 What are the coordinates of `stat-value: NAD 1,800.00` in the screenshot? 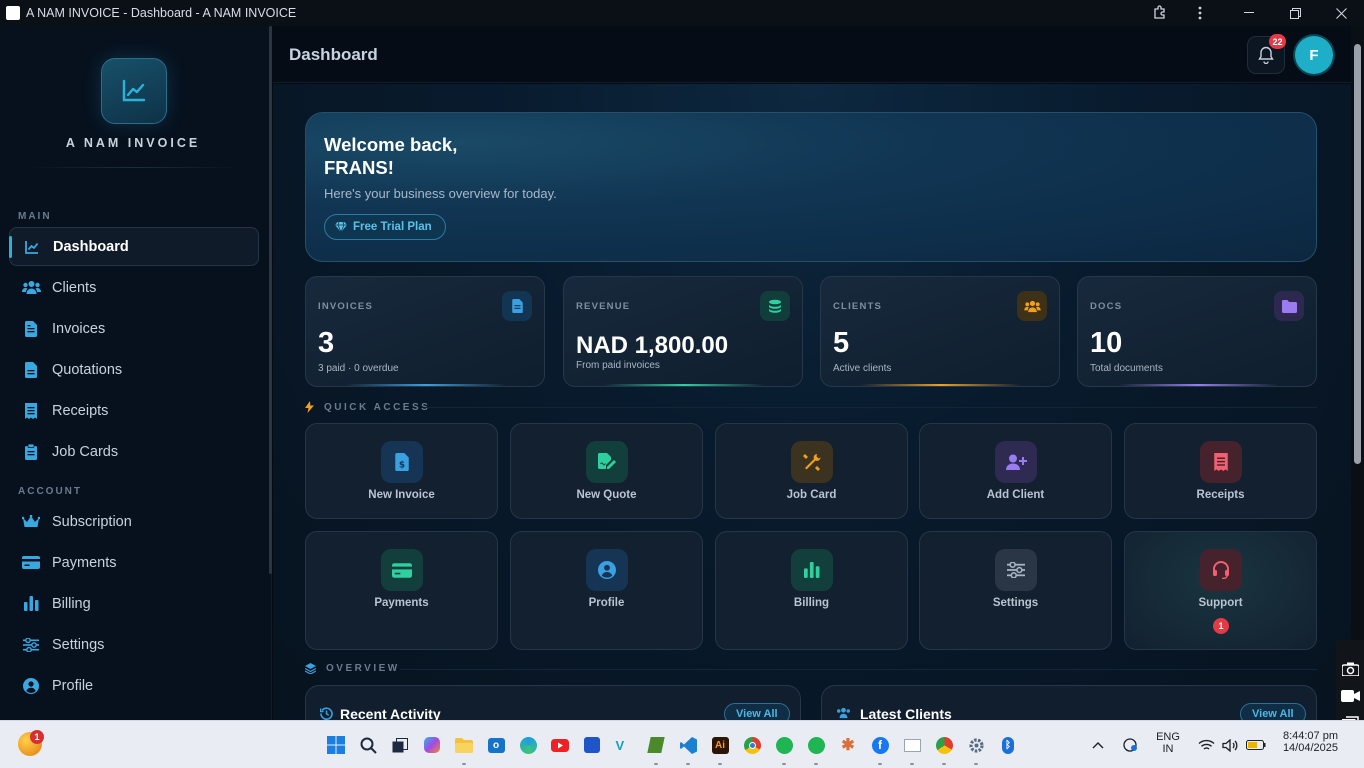 It's located at (652, 345).